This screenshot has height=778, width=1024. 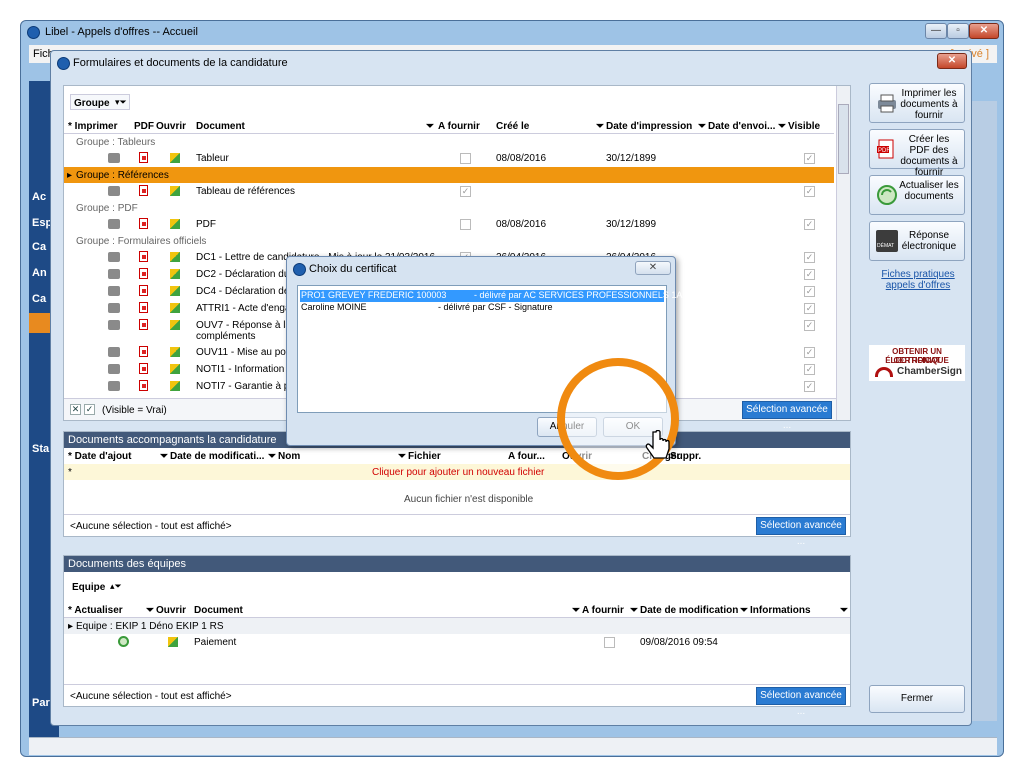 What do you see at coordinates (449, 241) in the screenshot?
I see `group-row: Groupe : Formulaires officiels` at bounding box center [449, 241].